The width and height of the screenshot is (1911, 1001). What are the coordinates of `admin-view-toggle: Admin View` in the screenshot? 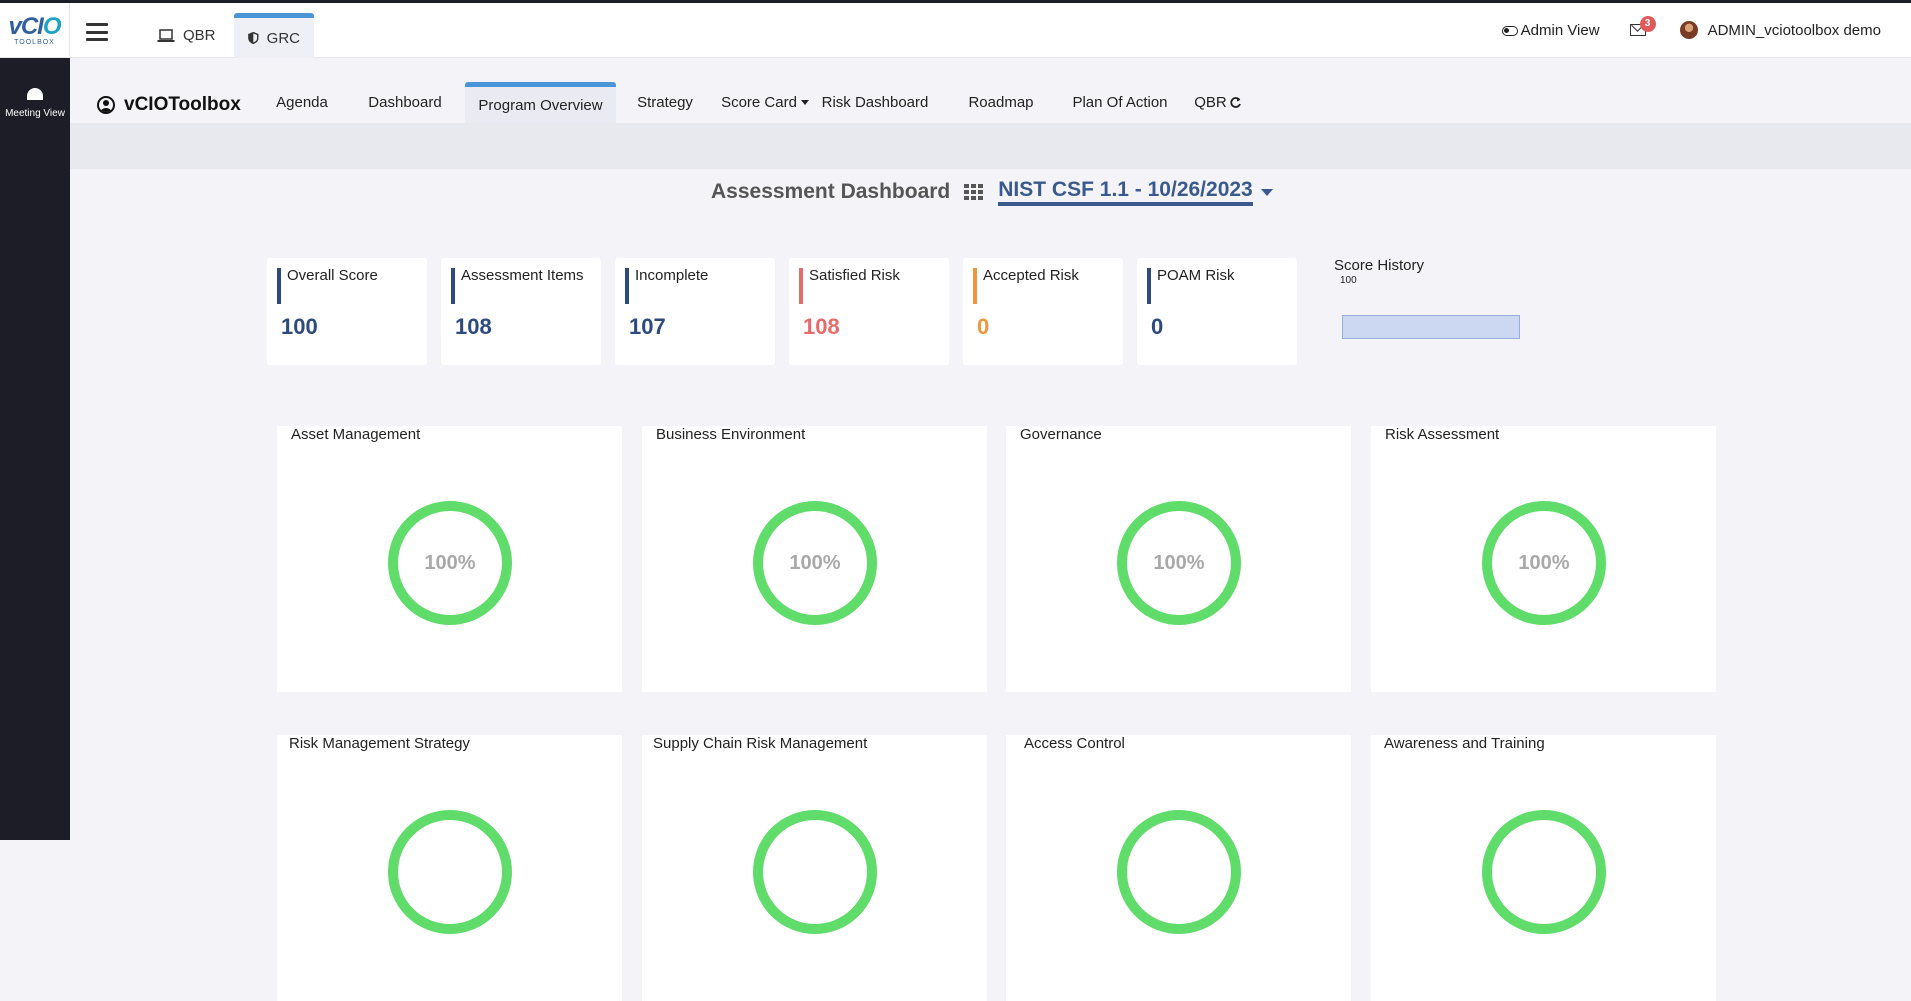 It's located at (1550, 30).